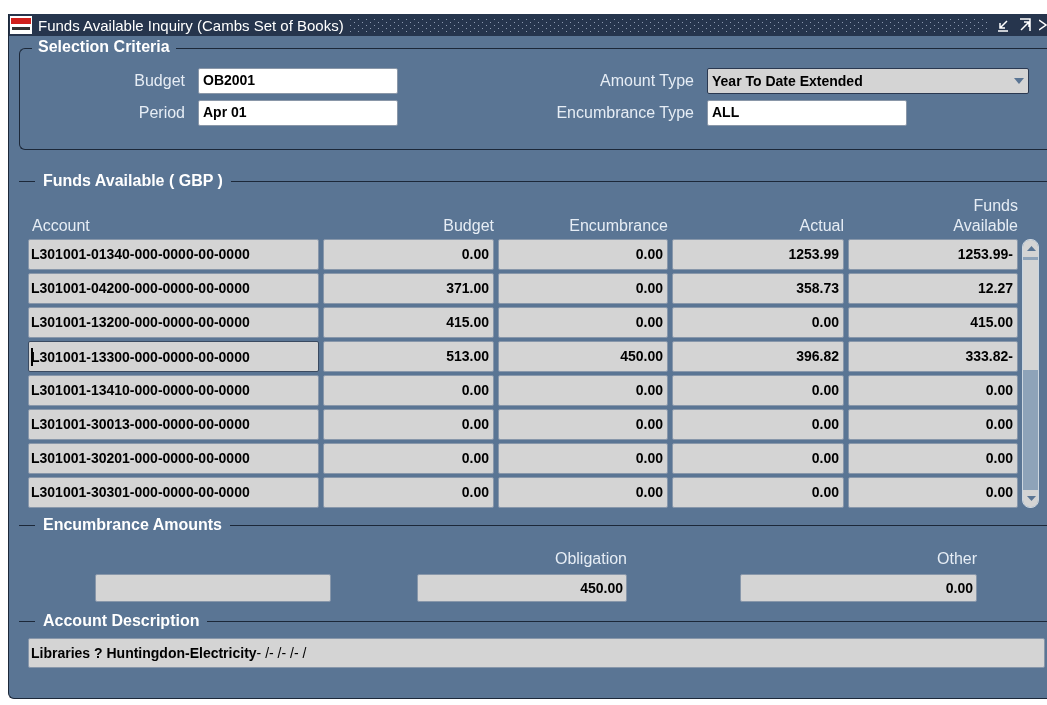 This screenshot has height=705, width=1047. I want to click on input-field, so click(213, 588).